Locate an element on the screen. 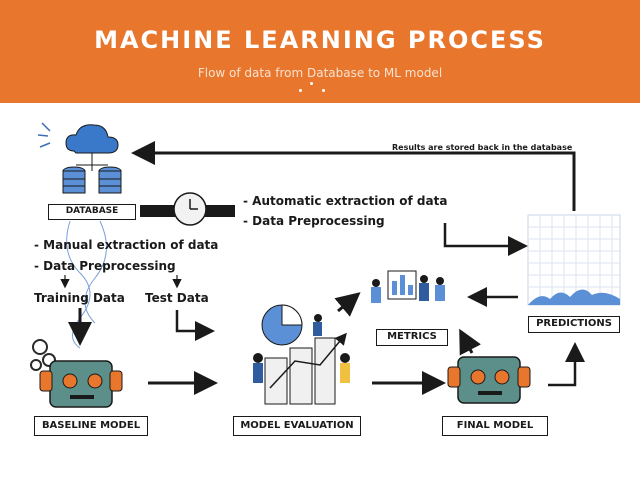  baseline-model-node: BASELINE MODEL is located at coordinates (91, 426).